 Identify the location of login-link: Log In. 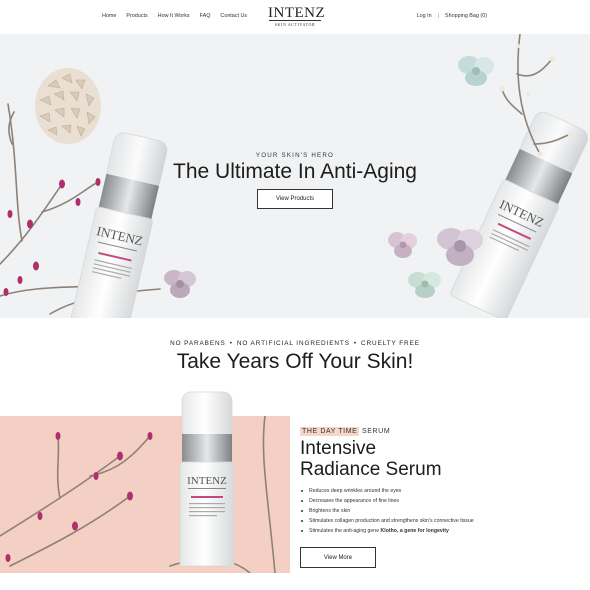
(424, 16).